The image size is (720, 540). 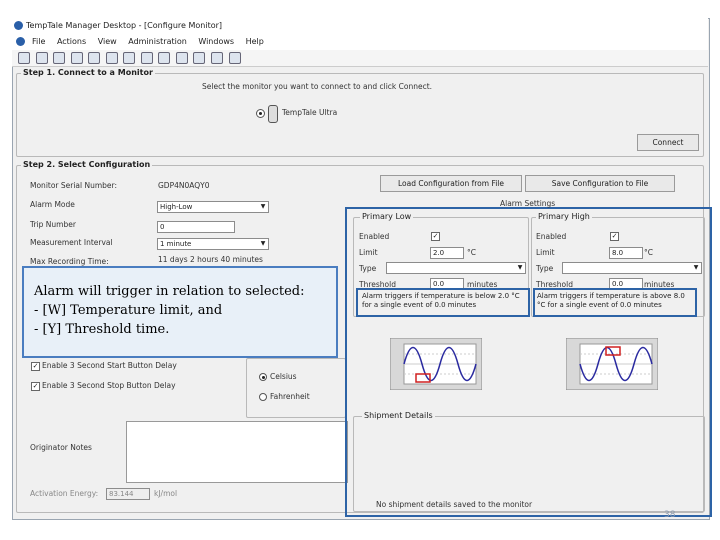 I want to click on celsius-radio, so click(x=263, y=377).